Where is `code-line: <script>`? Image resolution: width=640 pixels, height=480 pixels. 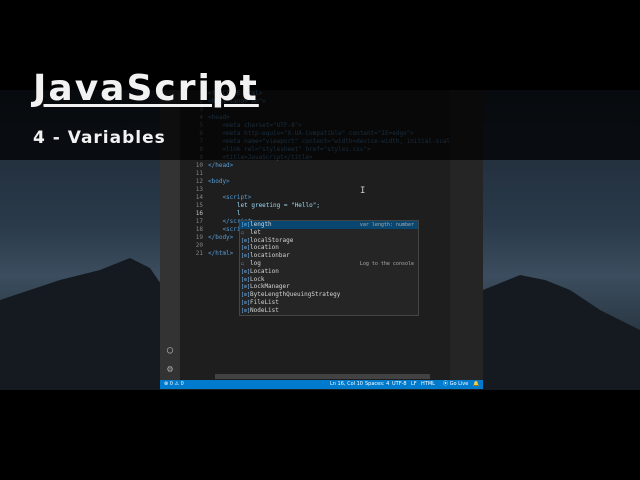 code-line: <script> is located at coordinates (230, 197).